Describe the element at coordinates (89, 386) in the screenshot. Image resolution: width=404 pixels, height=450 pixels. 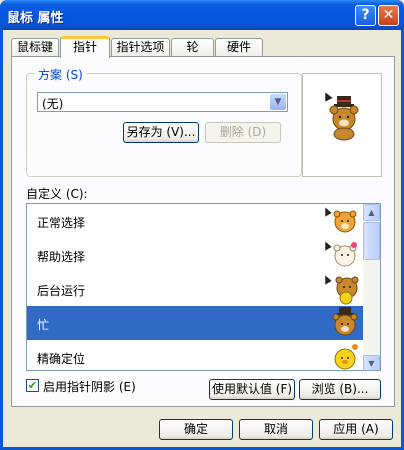
I see `shadow-checkbox-label: 启用指针阴影 (E)` at that location.